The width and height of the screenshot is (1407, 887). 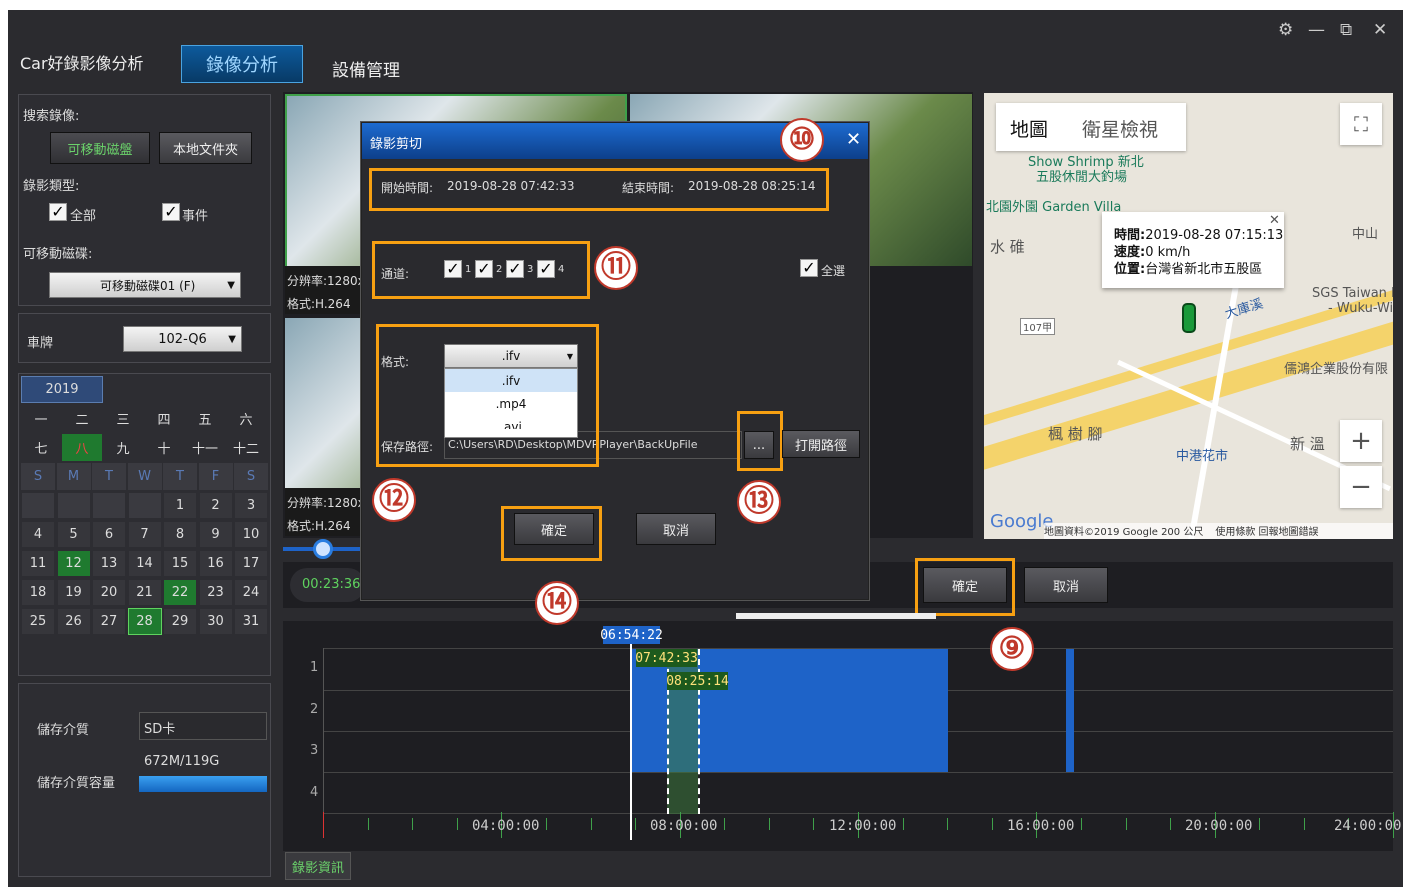 I want to click on minimize-icon: —, so click(x=1316, y=30).